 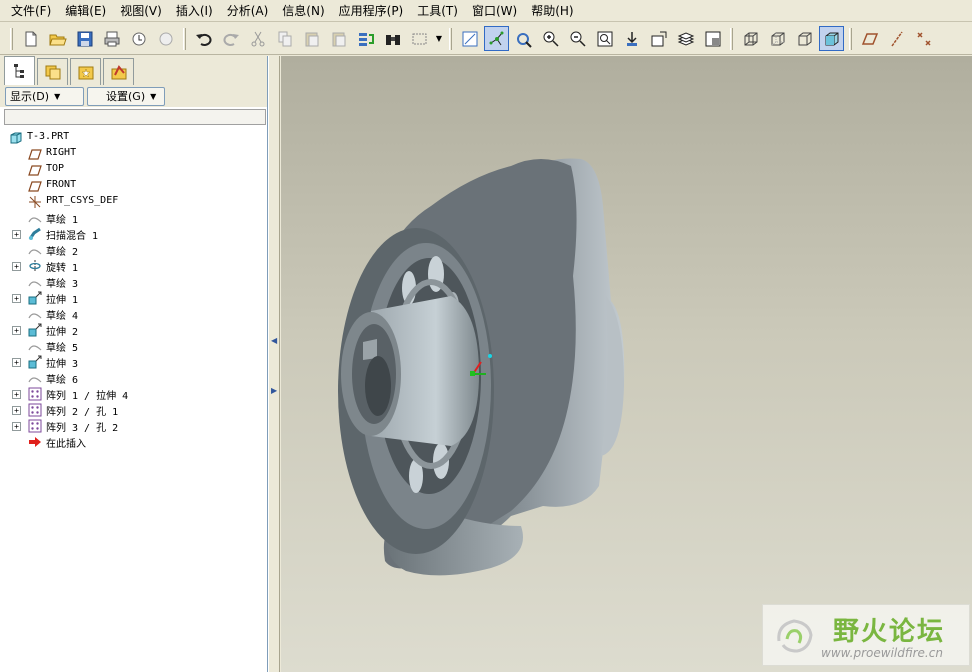 What do you see at coordinates (469, 38) in the screenshot?
I see `repaint-button` at bounding box center [469, 38].